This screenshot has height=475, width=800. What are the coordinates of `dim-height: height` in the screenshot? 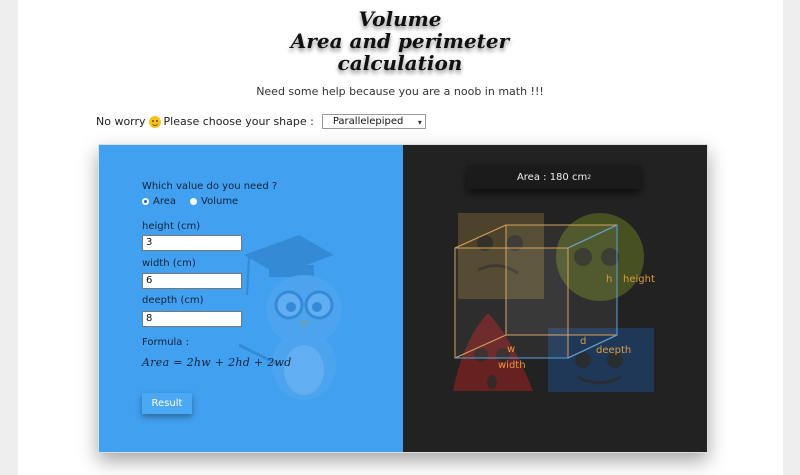 It's located at (639, 279).